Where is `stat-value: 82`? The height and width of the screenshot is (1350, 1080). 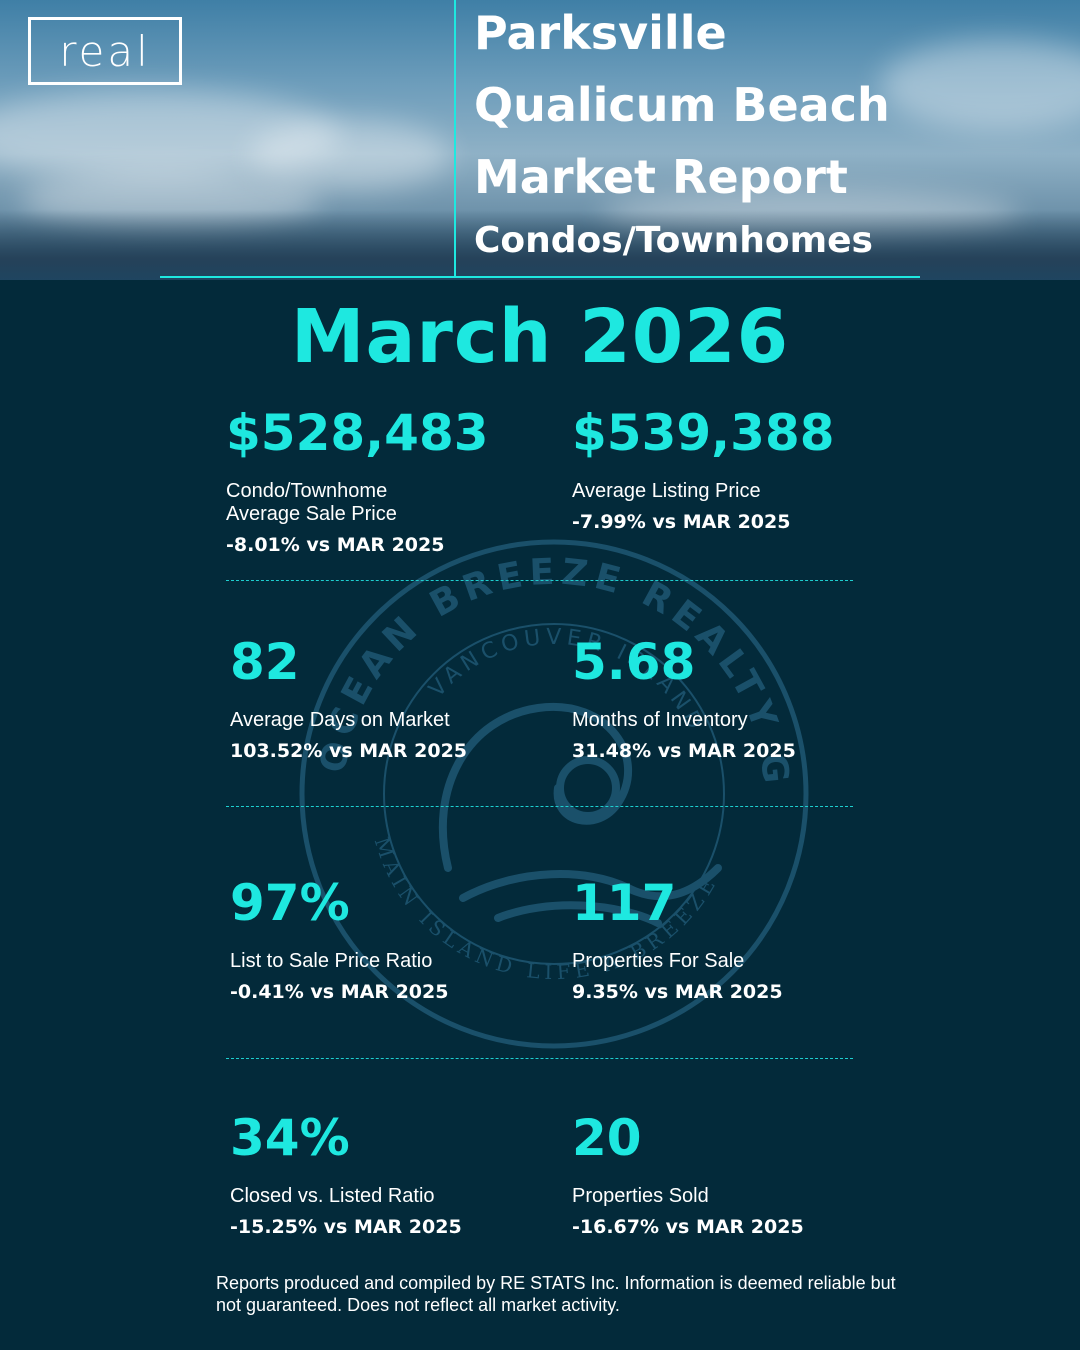 stat-value: 82 is located at coordinates (265, 662).